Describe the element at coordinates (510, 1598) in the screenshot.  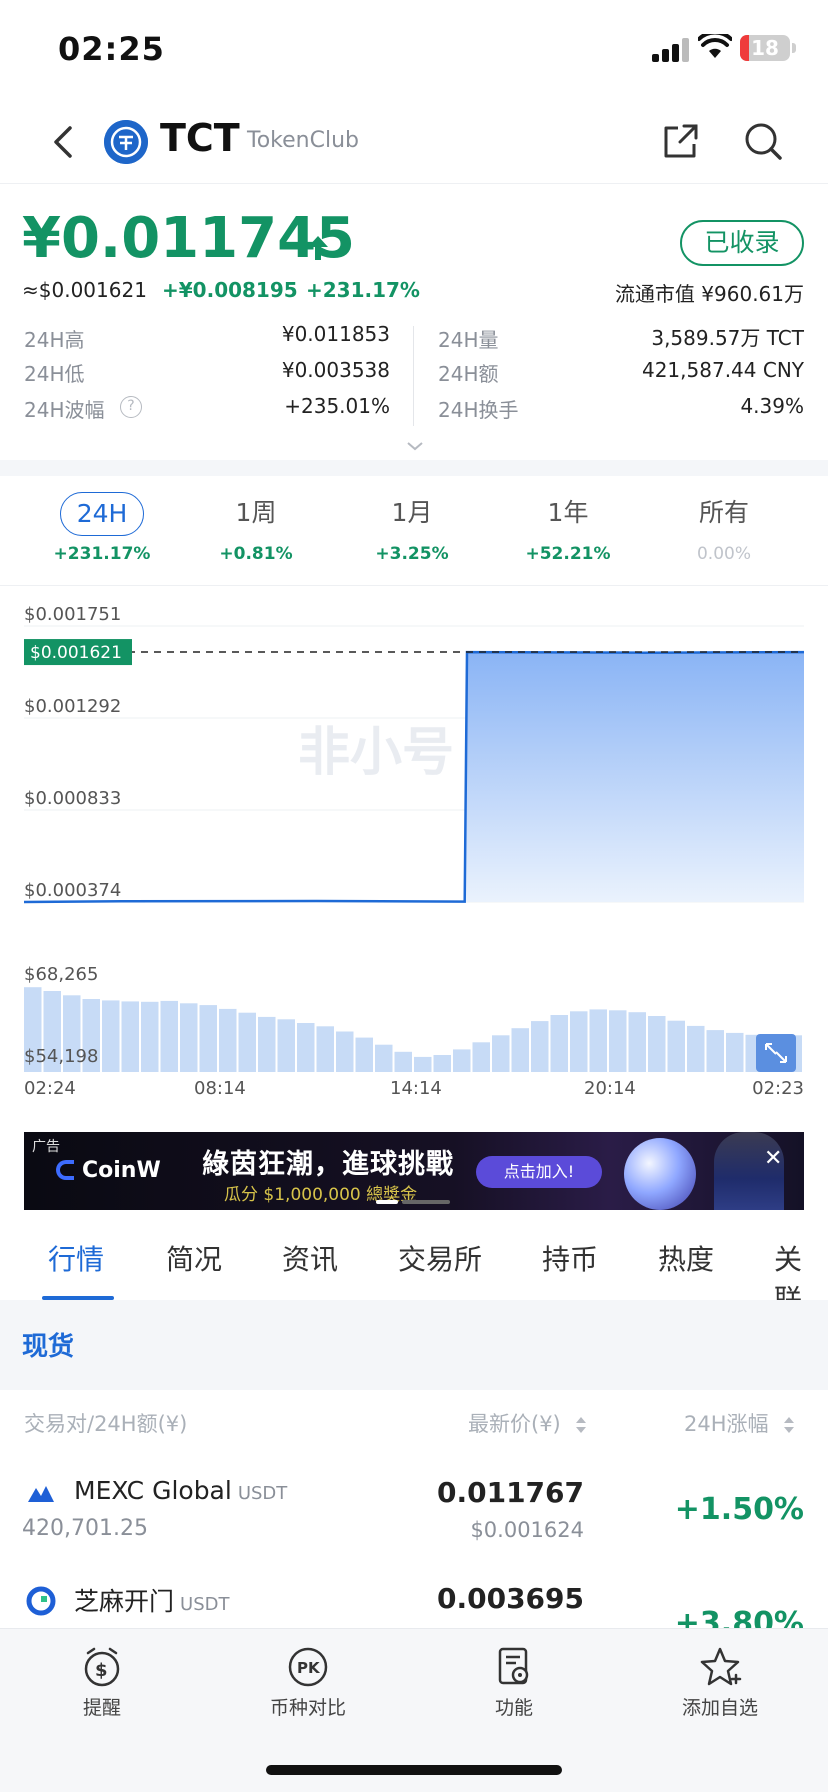
I see `pair-price: 0.003695` at that location.